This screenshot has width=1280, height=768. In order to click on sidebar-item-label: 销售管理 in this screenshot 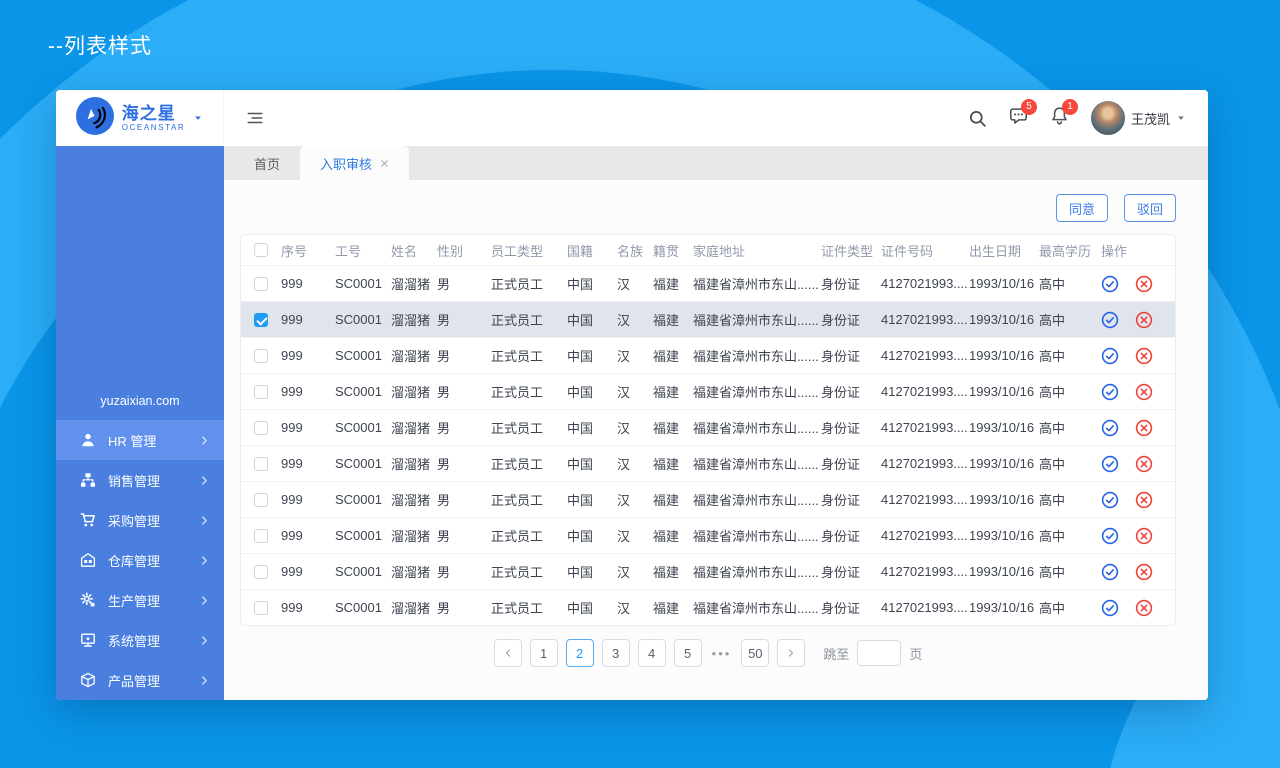, I will do `click(134, 481)`.